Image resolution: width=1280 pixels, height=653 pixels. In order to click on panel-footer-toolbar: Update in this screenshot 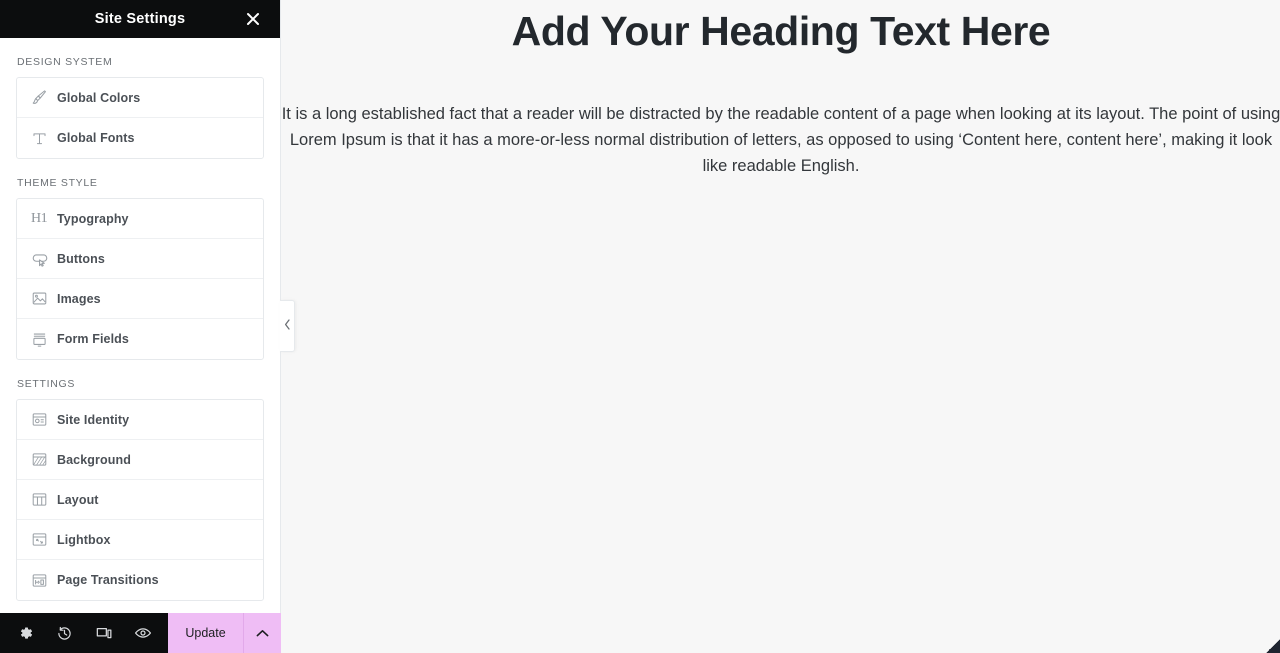, I will do `click(140, 633)`.